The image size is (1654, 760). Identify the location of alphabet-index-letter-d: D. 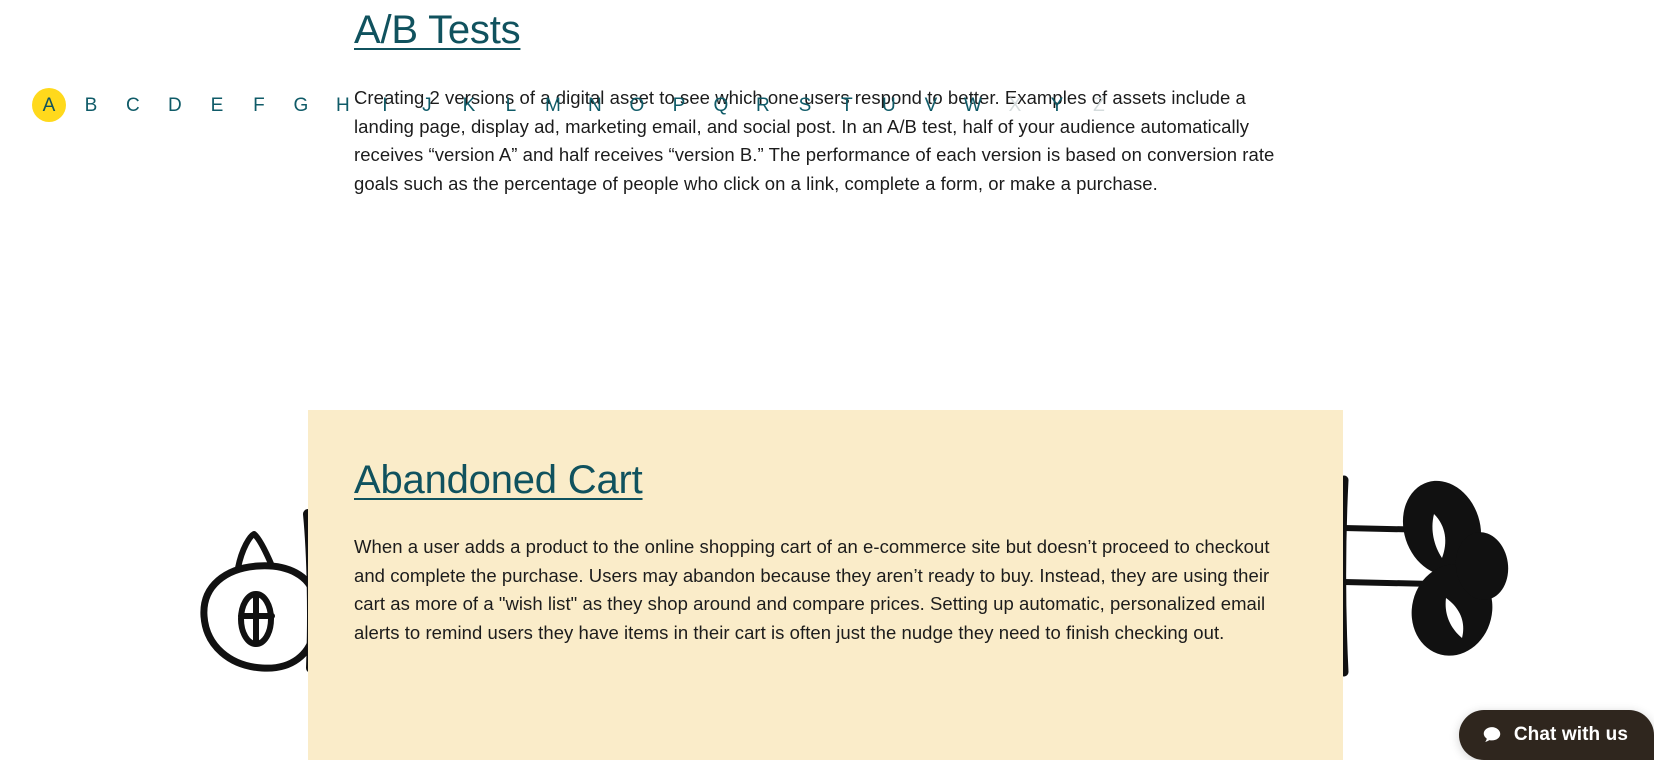
(175, 105).